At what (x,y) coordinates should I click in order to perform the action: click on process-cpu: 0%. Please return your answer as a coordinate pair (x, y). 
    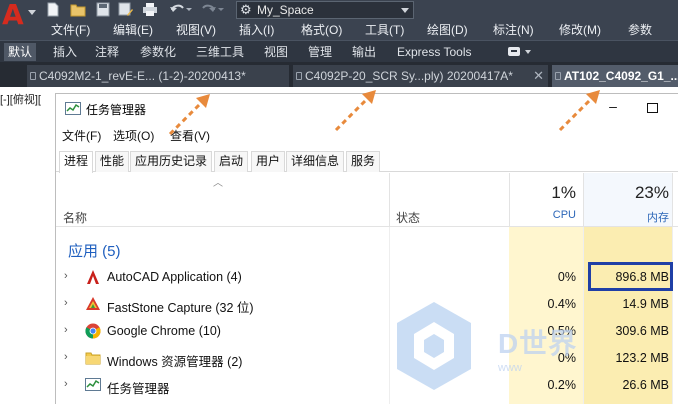
    Looking at the image, I should click on (566, 277).